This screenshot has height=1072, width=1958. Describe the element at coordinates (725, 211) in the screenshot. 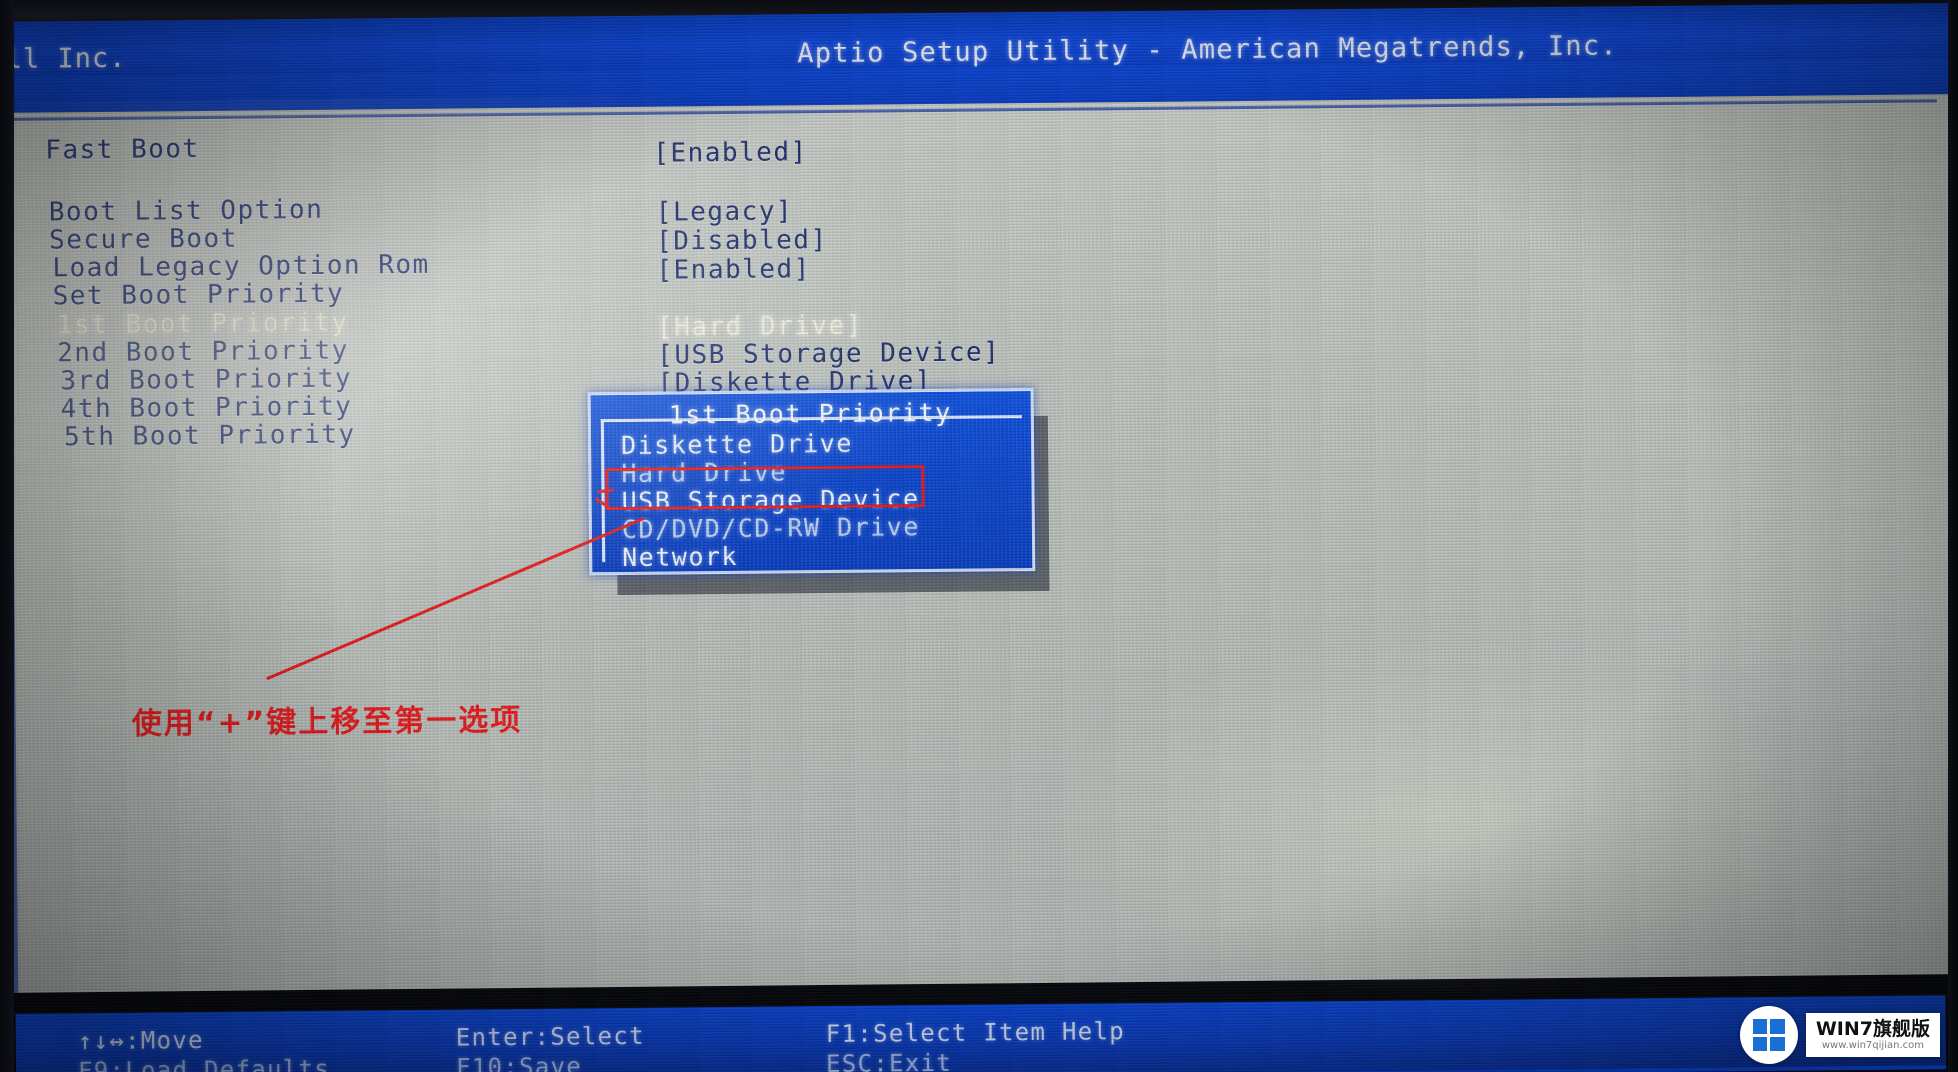

I see `setting-value-boot-list-option: [Legacy]` at that location.